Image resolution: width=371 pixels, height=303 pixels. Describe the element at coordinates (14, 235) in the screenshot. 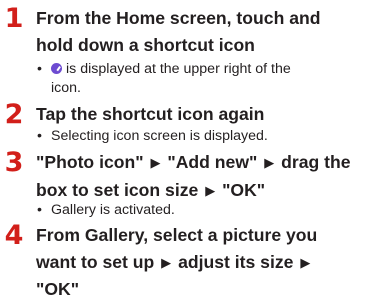

I see `step-number: 4` at that location.